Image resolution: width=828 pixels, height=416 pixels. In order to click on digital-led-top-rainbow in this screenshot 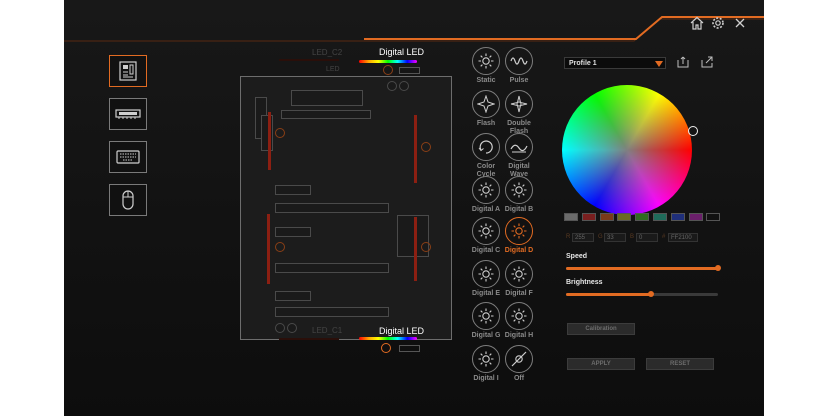, I will do `click(388, 61)`.